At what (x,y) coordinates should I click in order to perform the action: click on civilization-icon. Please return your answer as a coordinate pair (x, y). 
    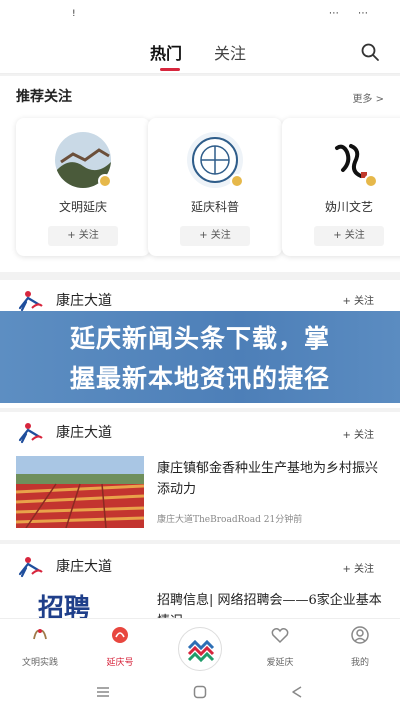
    Looking at the image, I should click on (40, 634).